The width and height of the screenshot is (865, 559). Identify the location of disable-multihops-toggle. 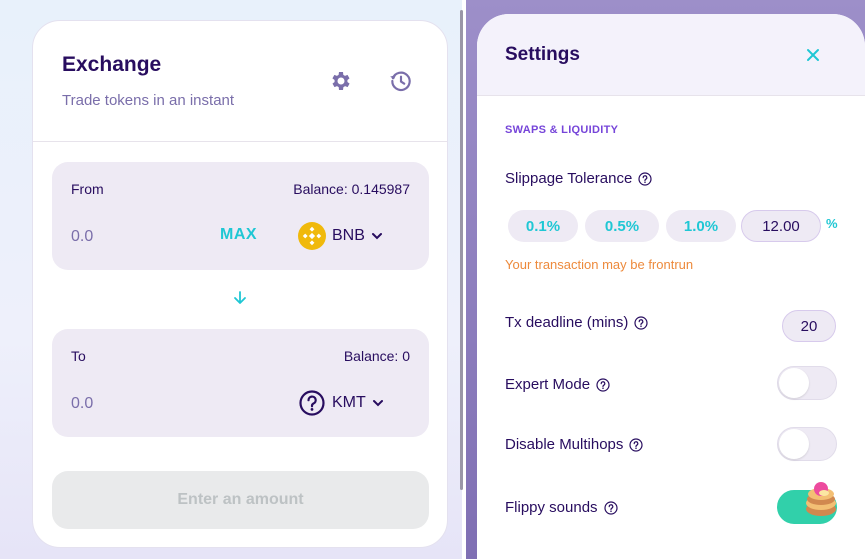
(807, 444).